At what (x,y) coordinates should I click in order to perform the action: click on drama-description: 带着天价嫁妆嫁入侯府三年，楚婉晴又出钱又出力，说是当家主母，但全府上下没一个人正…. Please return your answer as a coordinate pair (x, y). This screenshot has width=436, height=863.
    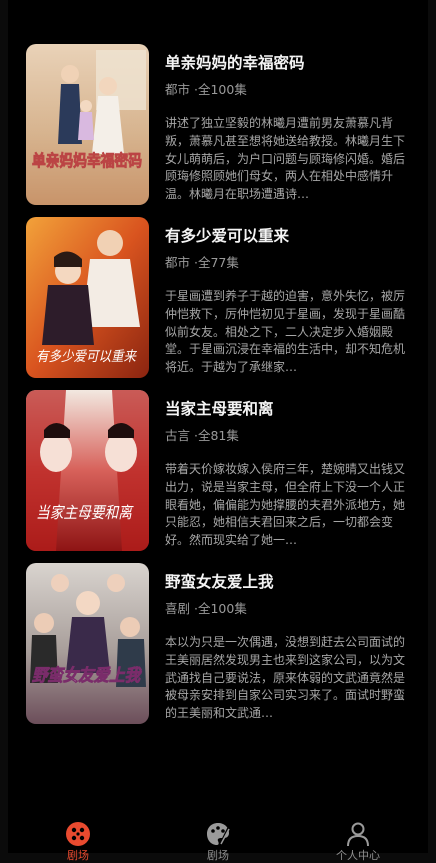
    Looking at the image, I should click on (285, 505).